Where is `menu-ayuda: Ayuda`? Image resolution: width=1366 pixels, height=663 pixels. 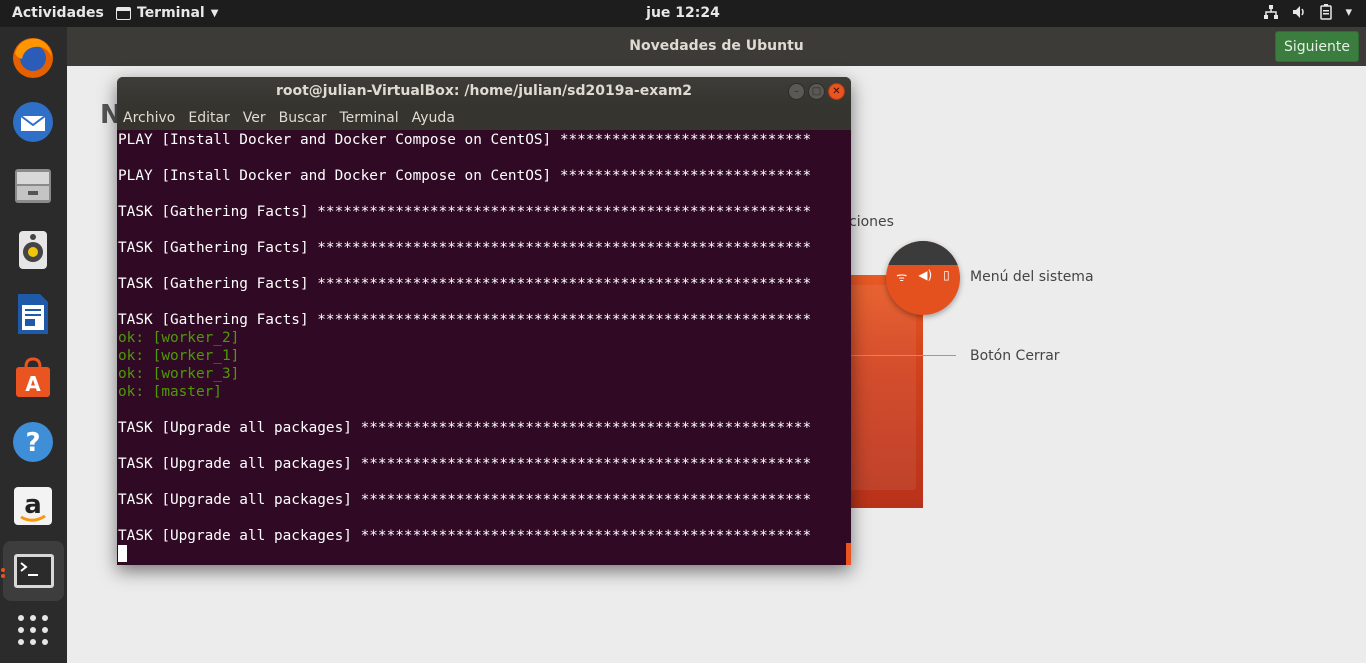 menu-ayuda: Ayuda is located at coordinates (436, 118).